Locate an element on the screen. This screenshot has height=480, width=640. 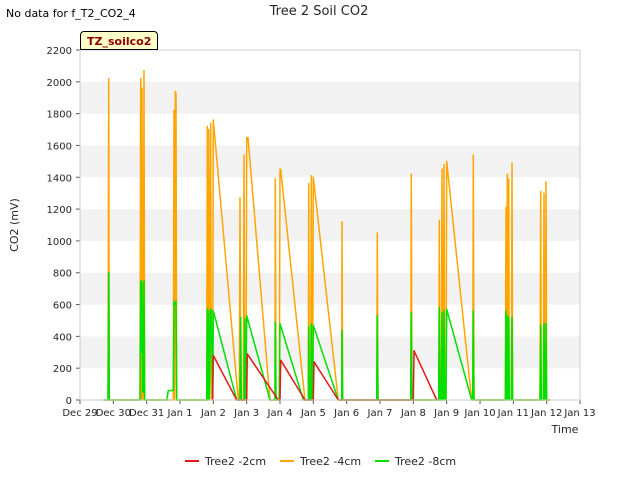
y-tick-label: 2200 is located at coordinates (59, 51).